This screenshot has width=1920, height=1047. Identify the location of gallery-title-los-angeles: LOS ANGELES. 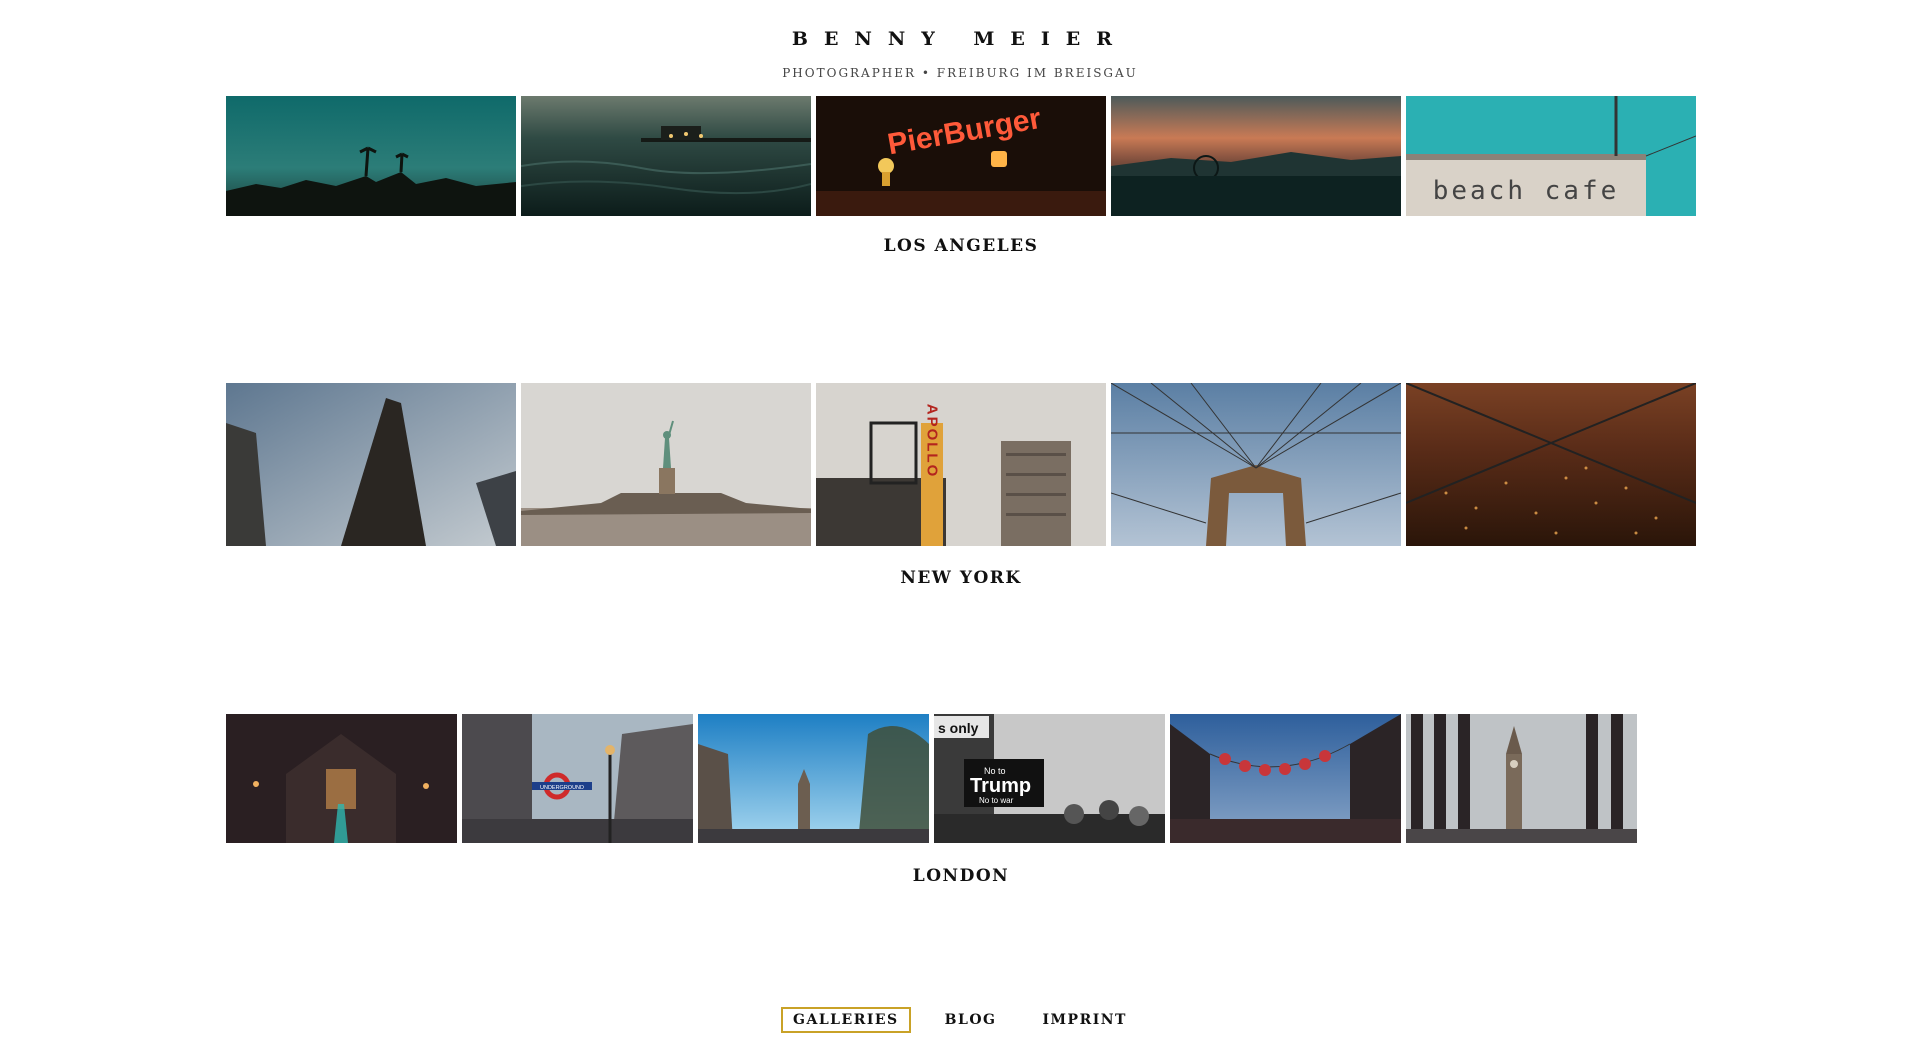
(961, 246).